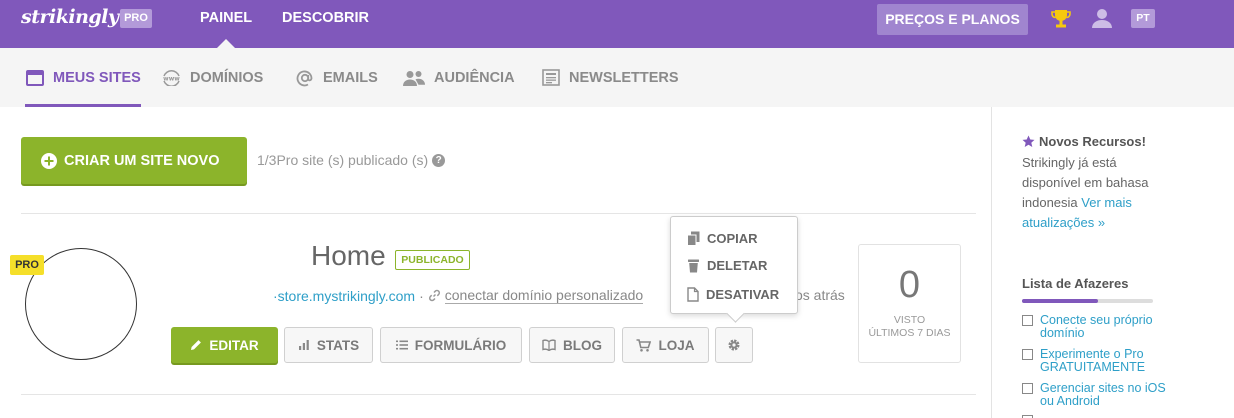  What do you see at coordinates (70, 17) in the screenshot?
I see `strikingly-logo: strikingly` at bounding box center [70, 17].